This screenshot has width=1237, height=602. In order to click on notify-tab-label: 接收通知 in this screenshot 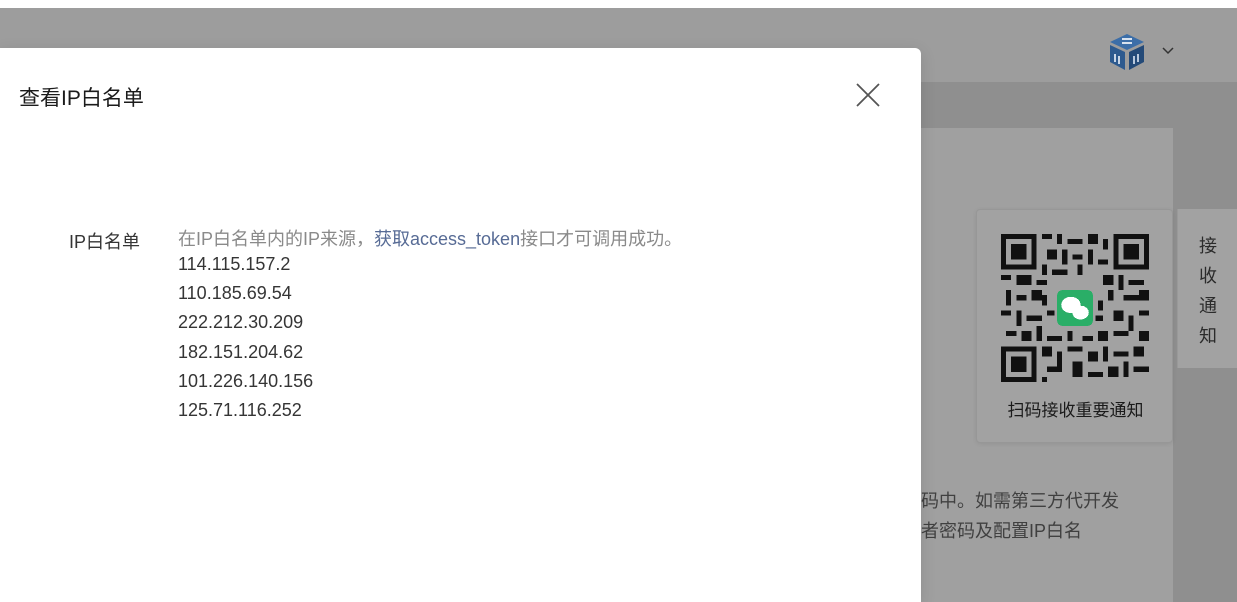, I will do `click(1208, 291)`.